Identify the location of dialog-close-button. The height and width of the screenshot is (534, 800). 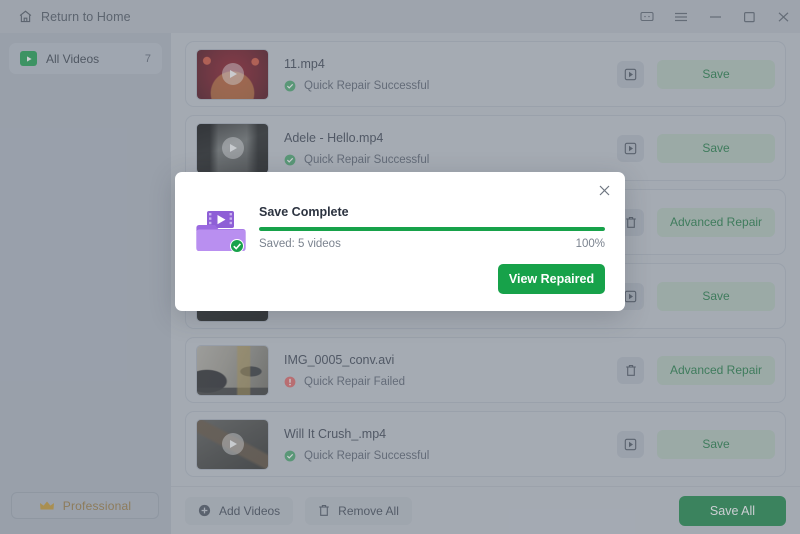
(604, 190).